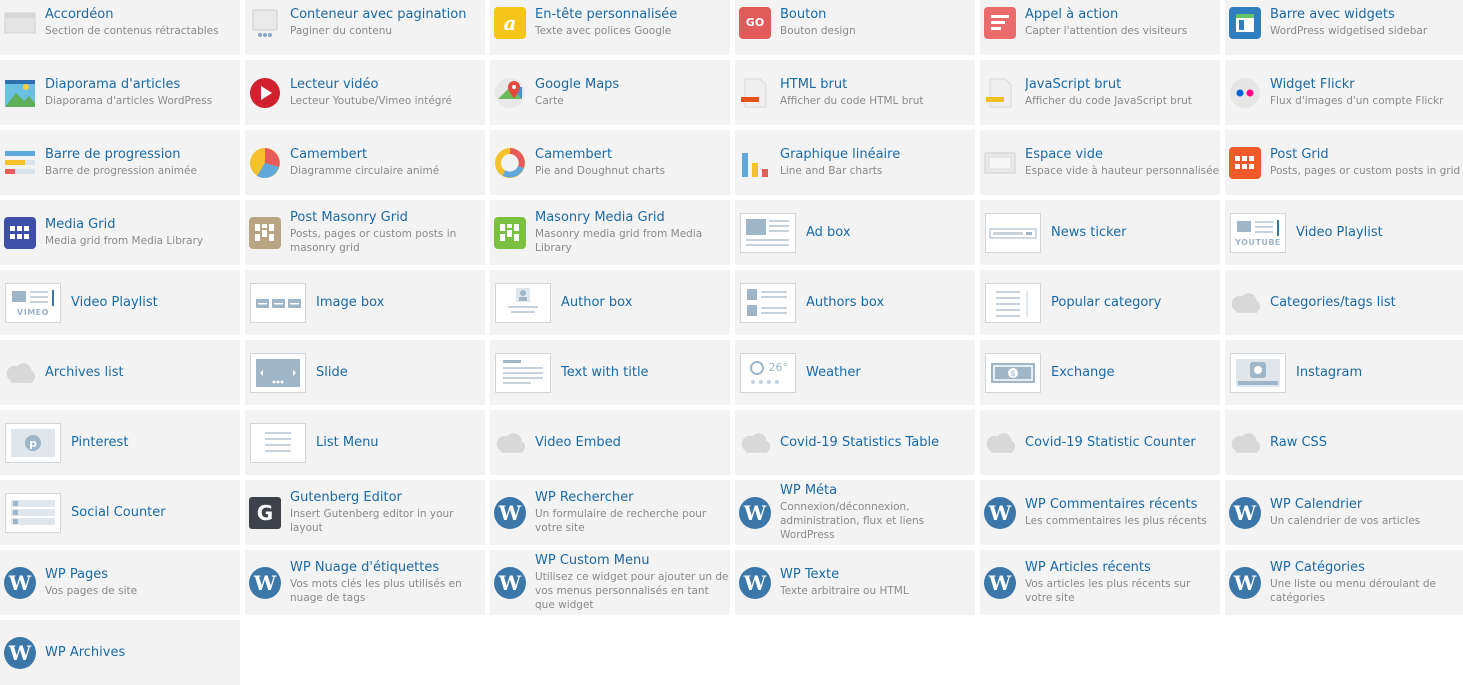 This screenshot has width=1463, height=685. I want to click on widget-text: Exchange, so click(1083, 372).